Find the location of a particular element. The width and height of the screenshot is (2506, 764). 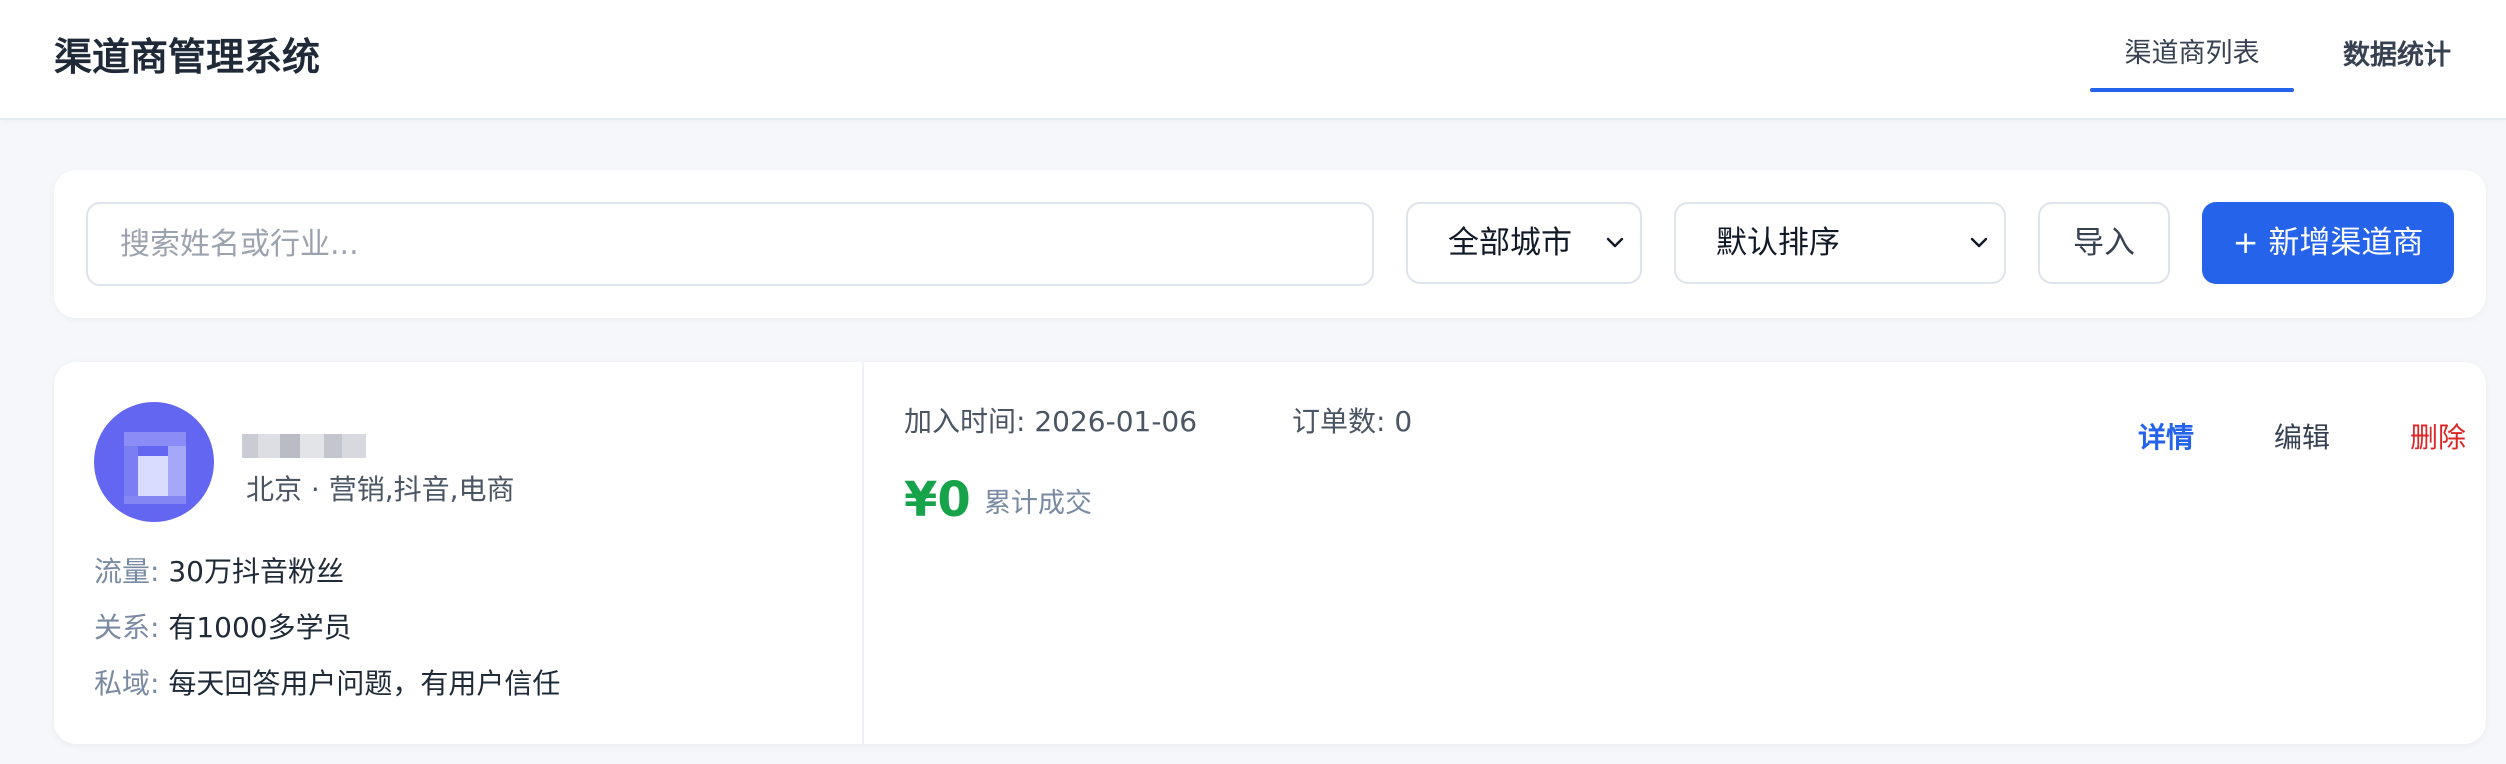

tab-channel-list: 渠道商列表 is located at coordinates (2192, 61).